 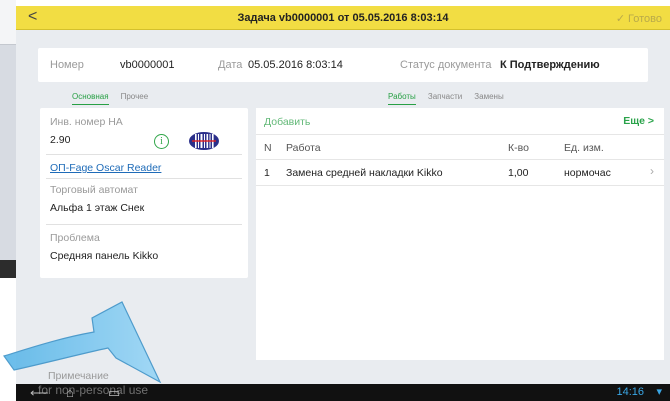 What do you see at coordinates (267, 173) in the screenshot?
I see `row-n: 1` at bounding box center [267, 173].